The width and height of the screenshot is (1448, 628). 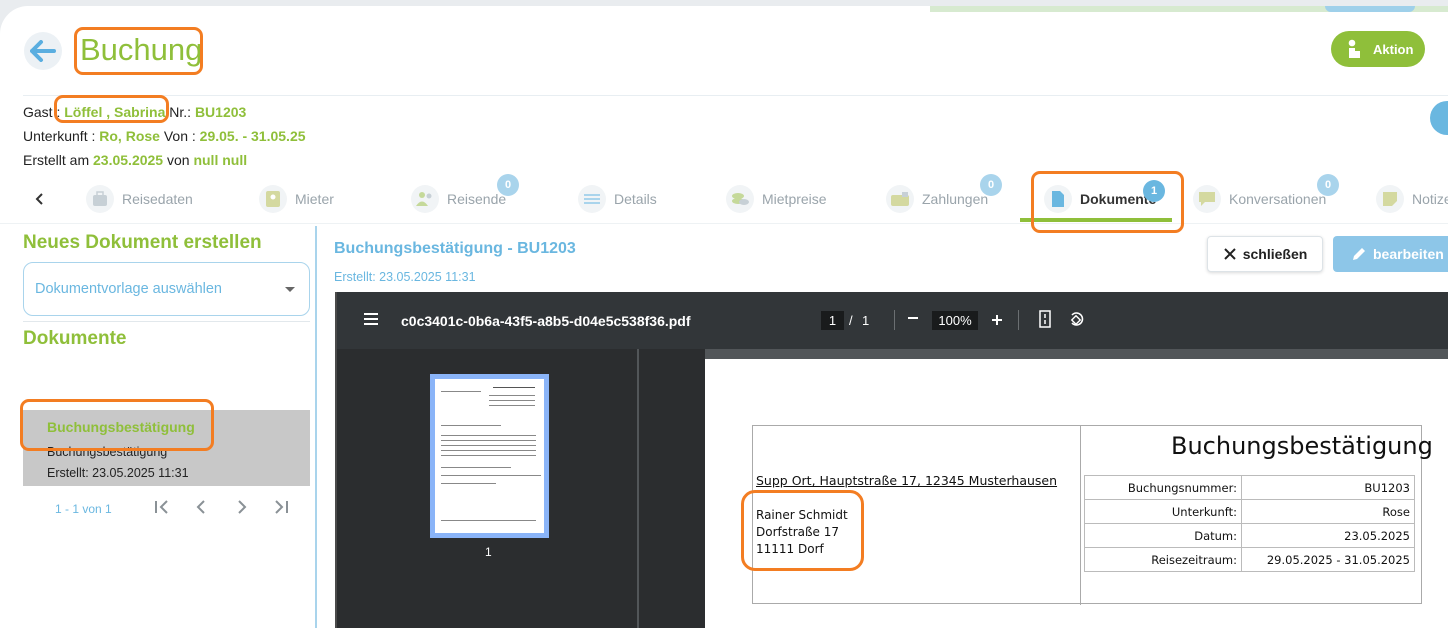 What do you see at coordinates (672, 488) in the screenshot?
I see `viewer-gutter` at bounding box center [672, 488].